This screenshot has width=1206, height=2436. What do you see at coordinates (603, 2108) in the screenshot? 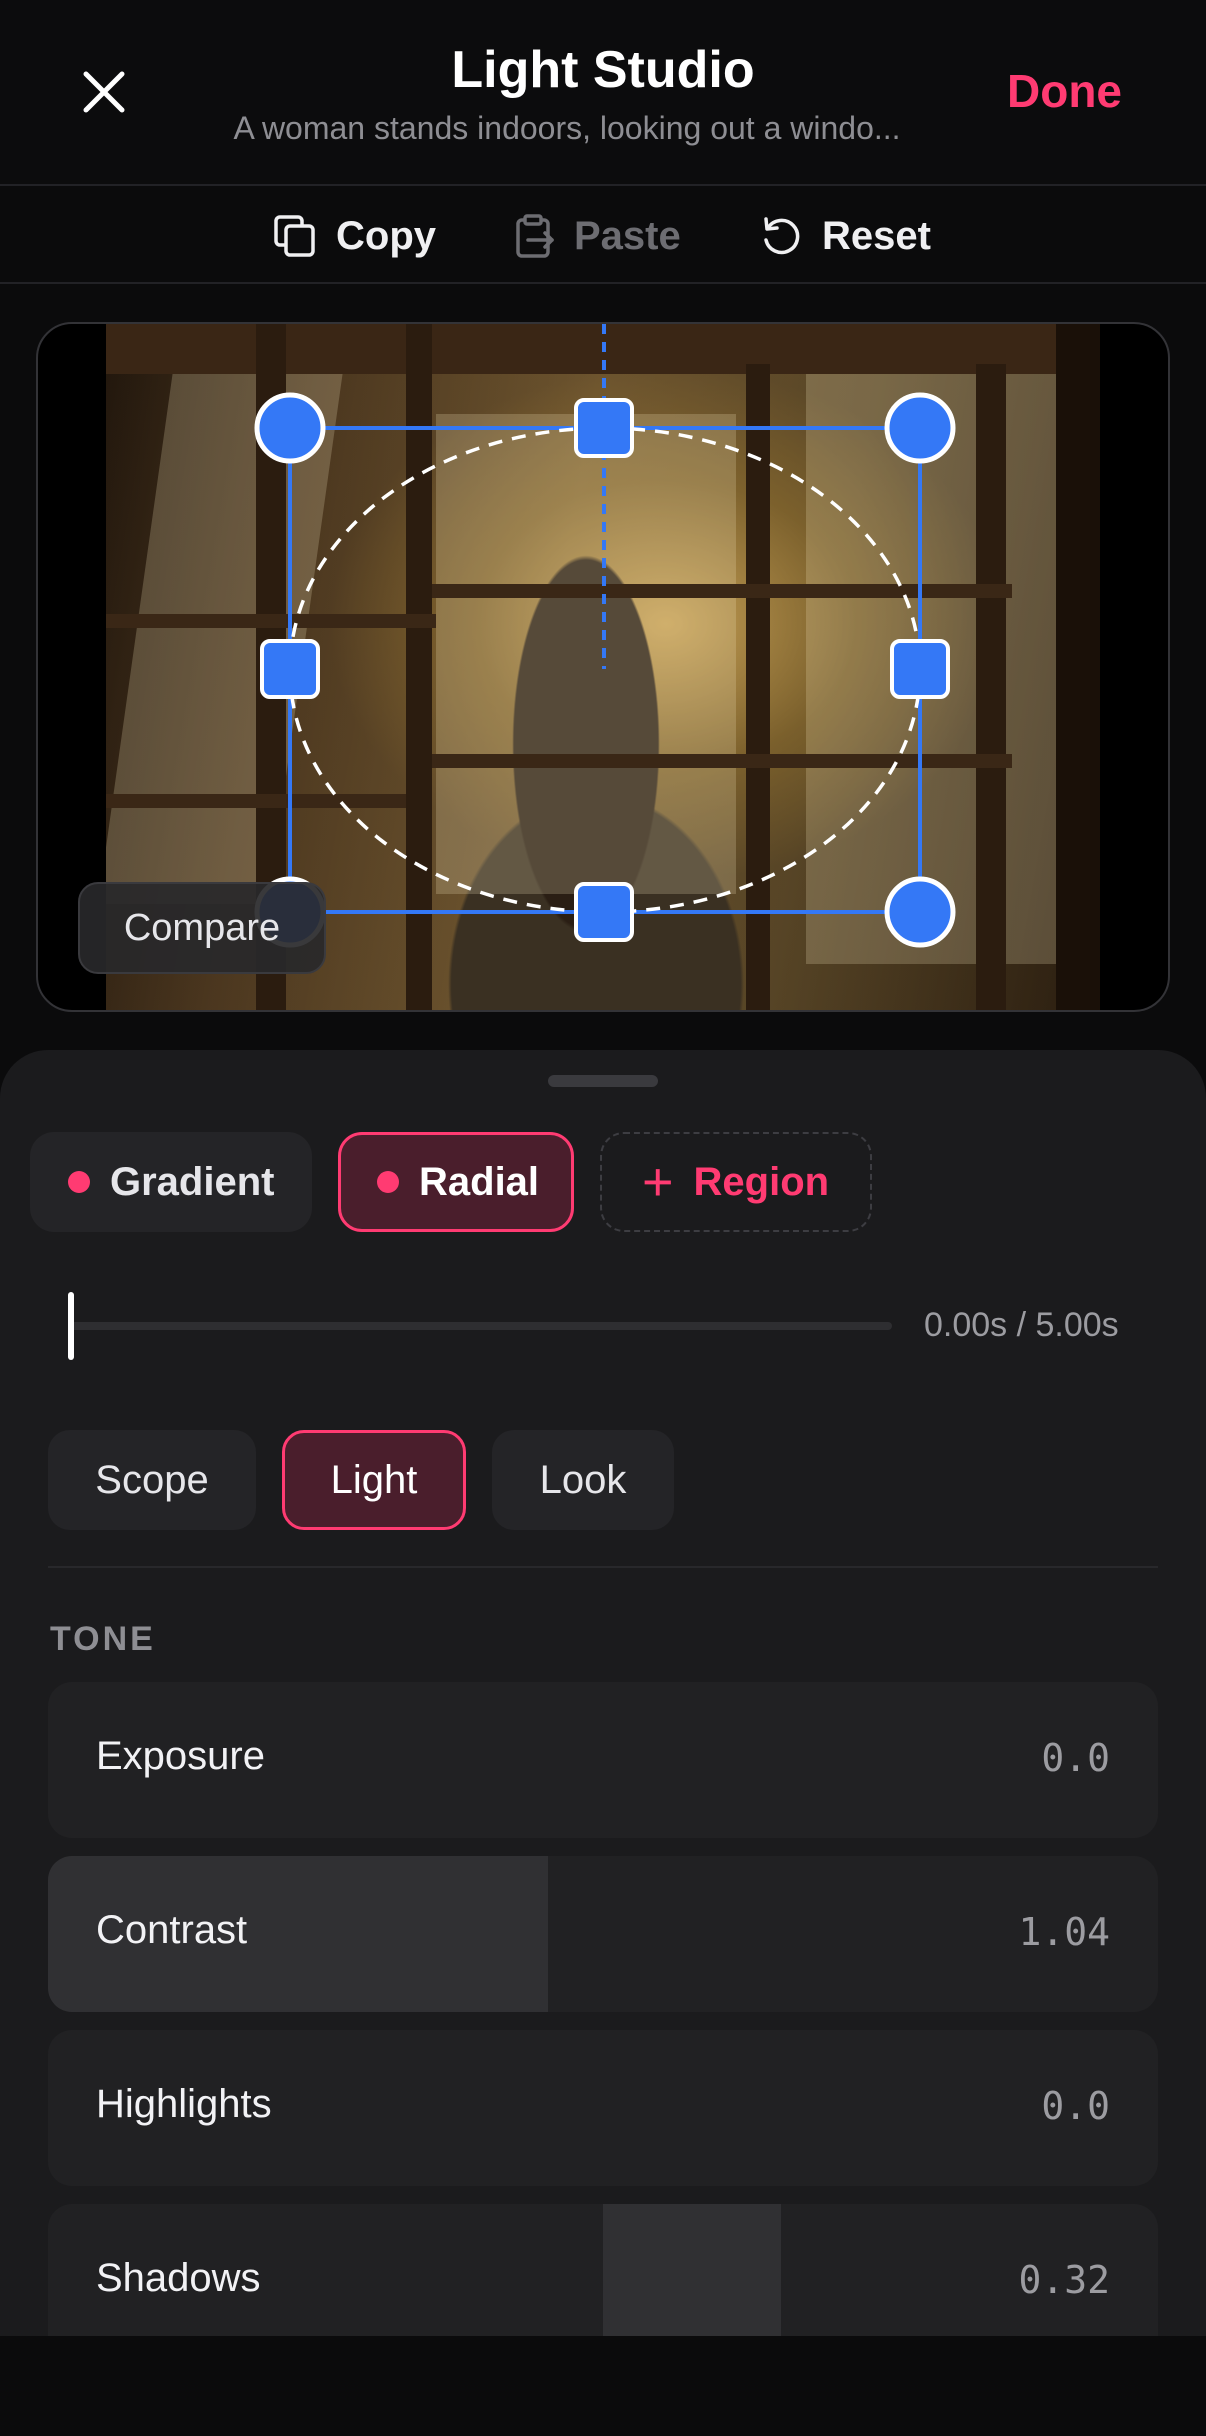
I see `slider-highlights: Highlights 0.0` at bounding box center [603, 2108].